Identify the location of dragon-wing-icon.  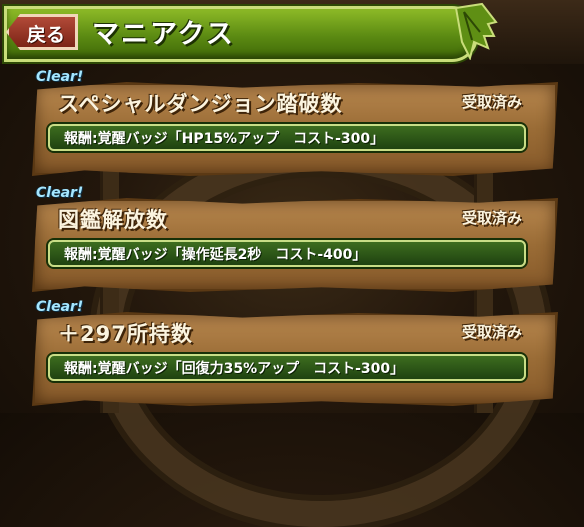
(476, 31).